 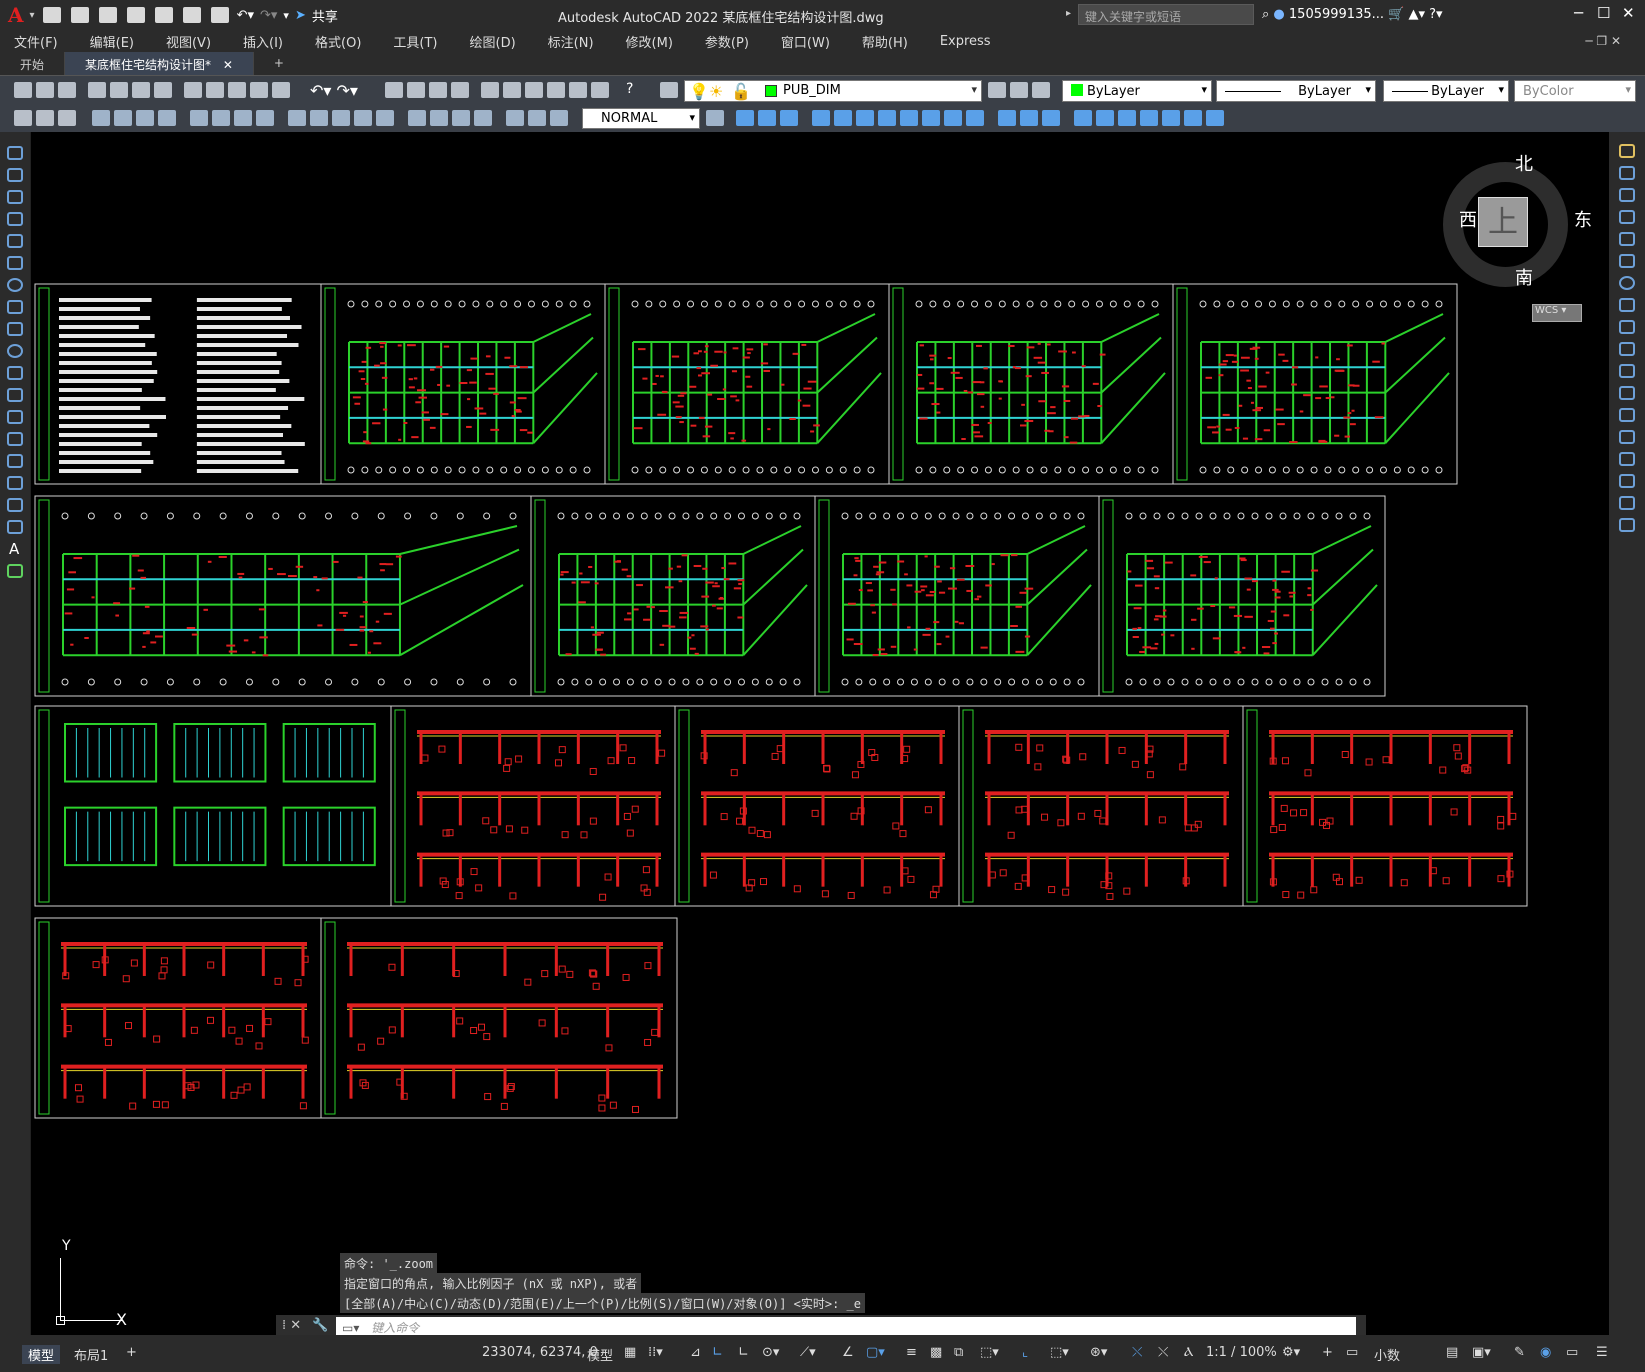 I want to click on menu-window: 窗口(W), so click(x=805, y=41).